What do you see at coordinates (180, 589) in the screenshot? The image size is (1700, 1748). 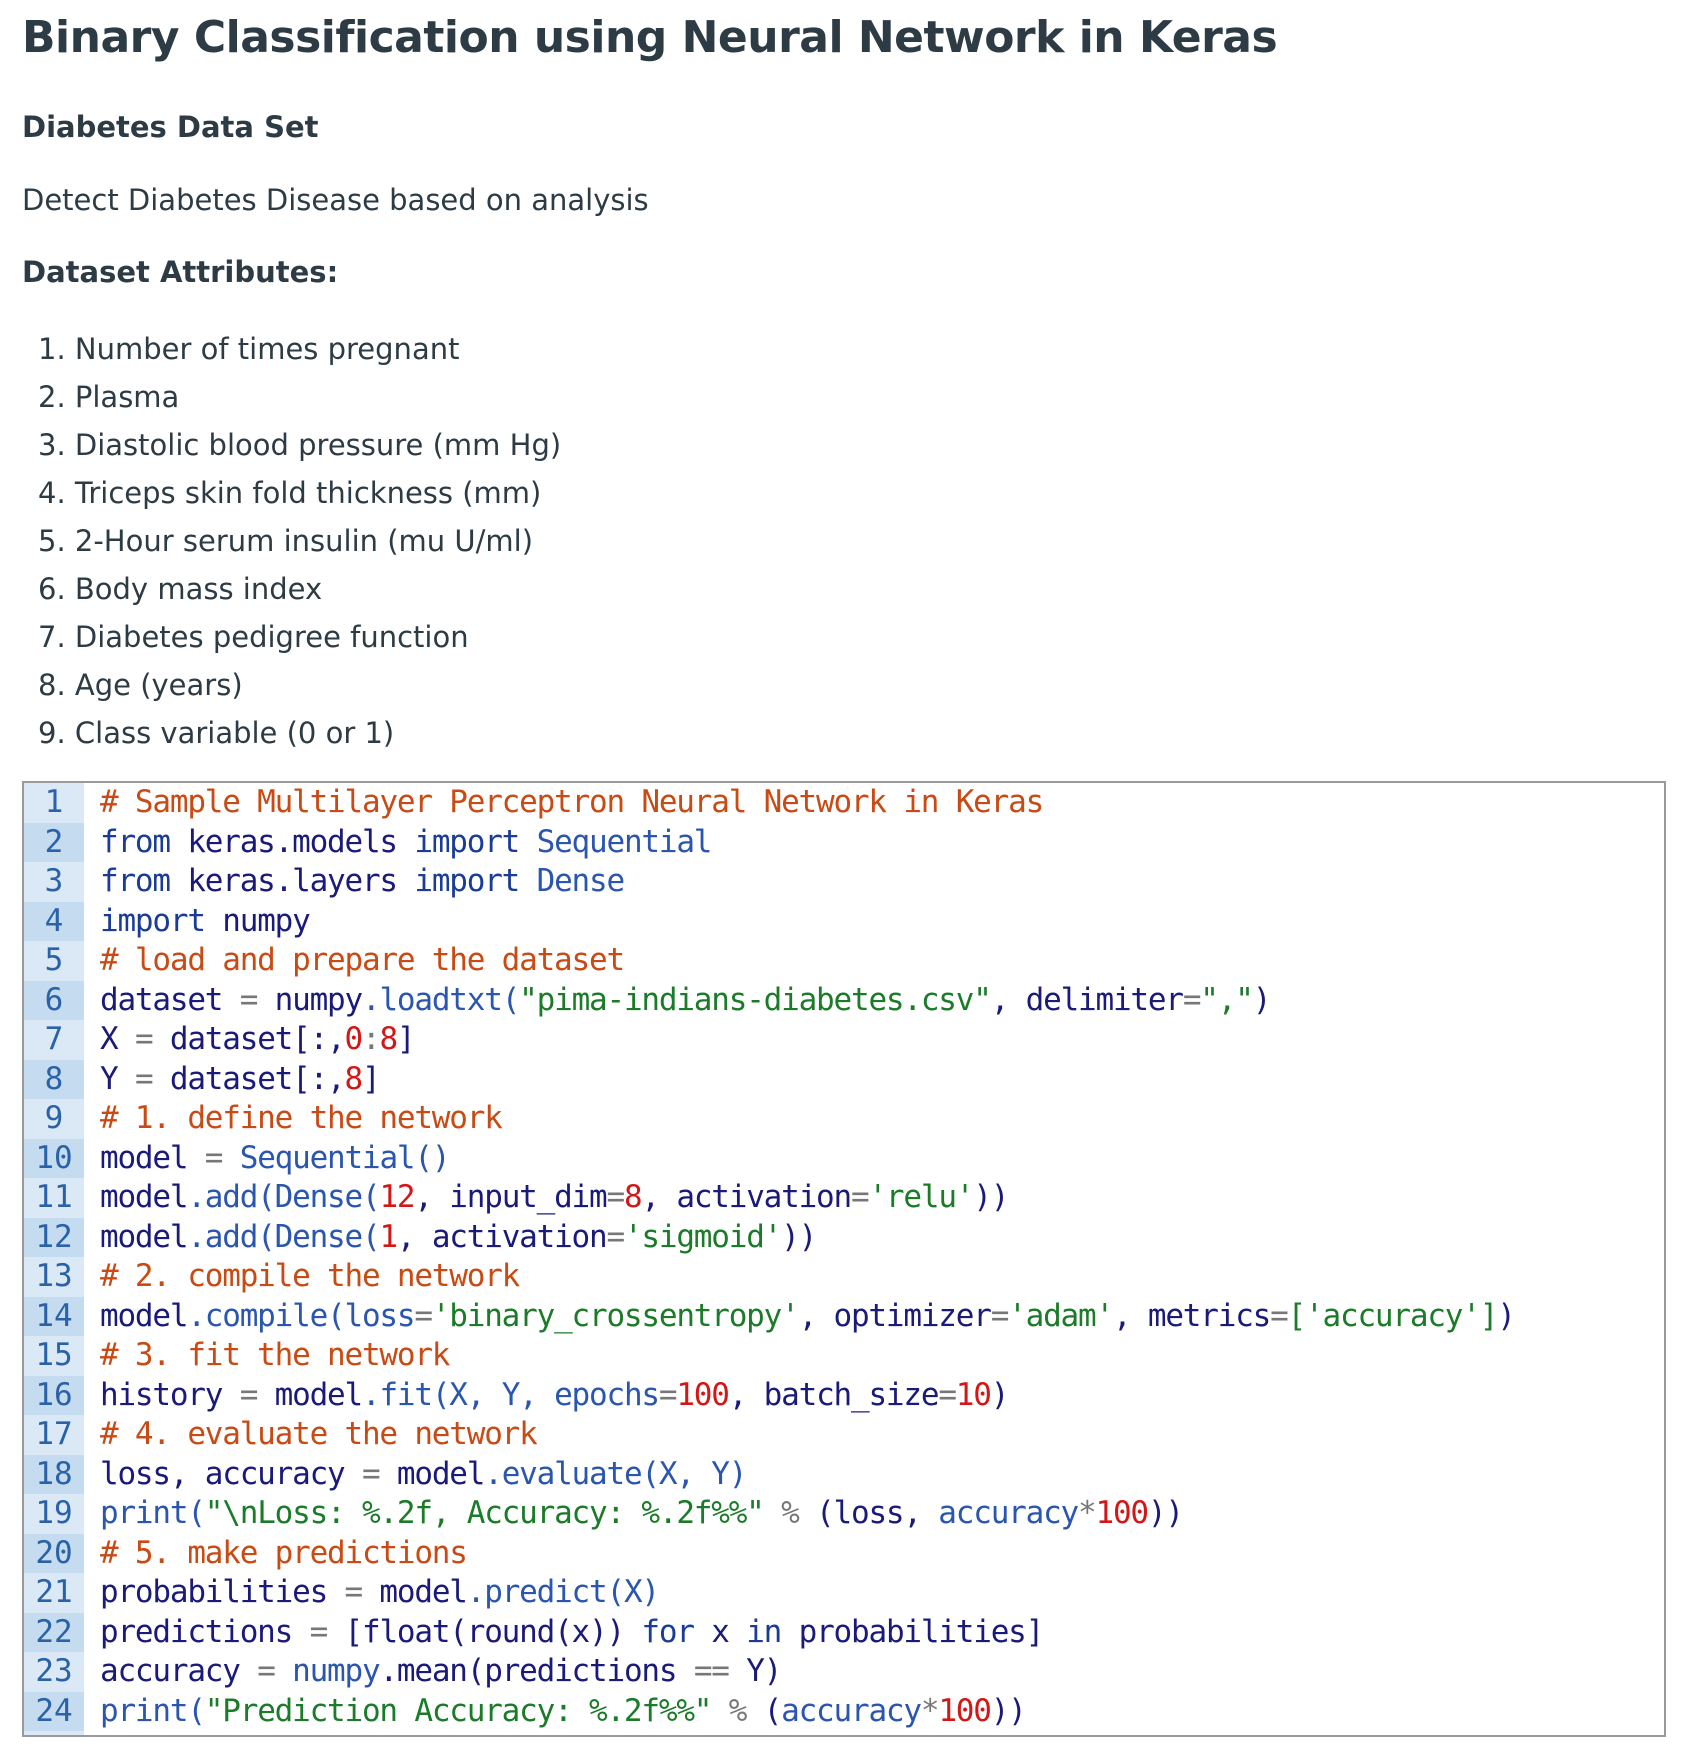 I see `list-item: 6. Body mass index` at bounding box center [180, 589].